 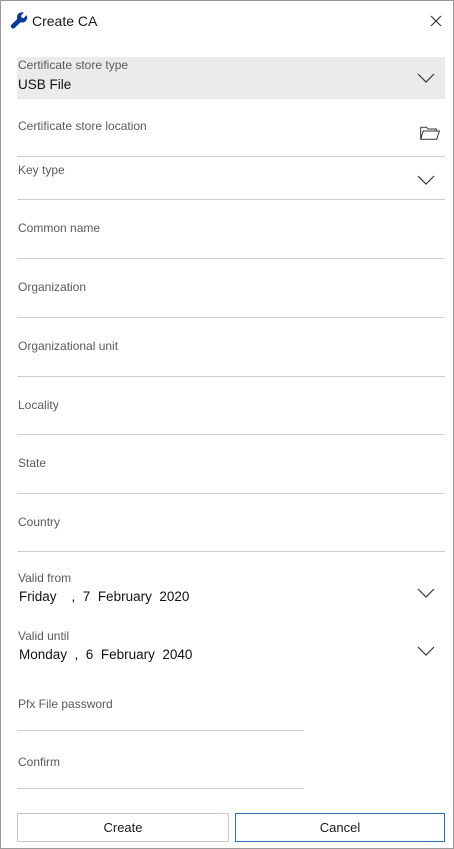 What do you see at coordinates (65, 704) in the screenshot?
I see `pfx-password-label: Pfx File password` at bounding box center [65, 704].